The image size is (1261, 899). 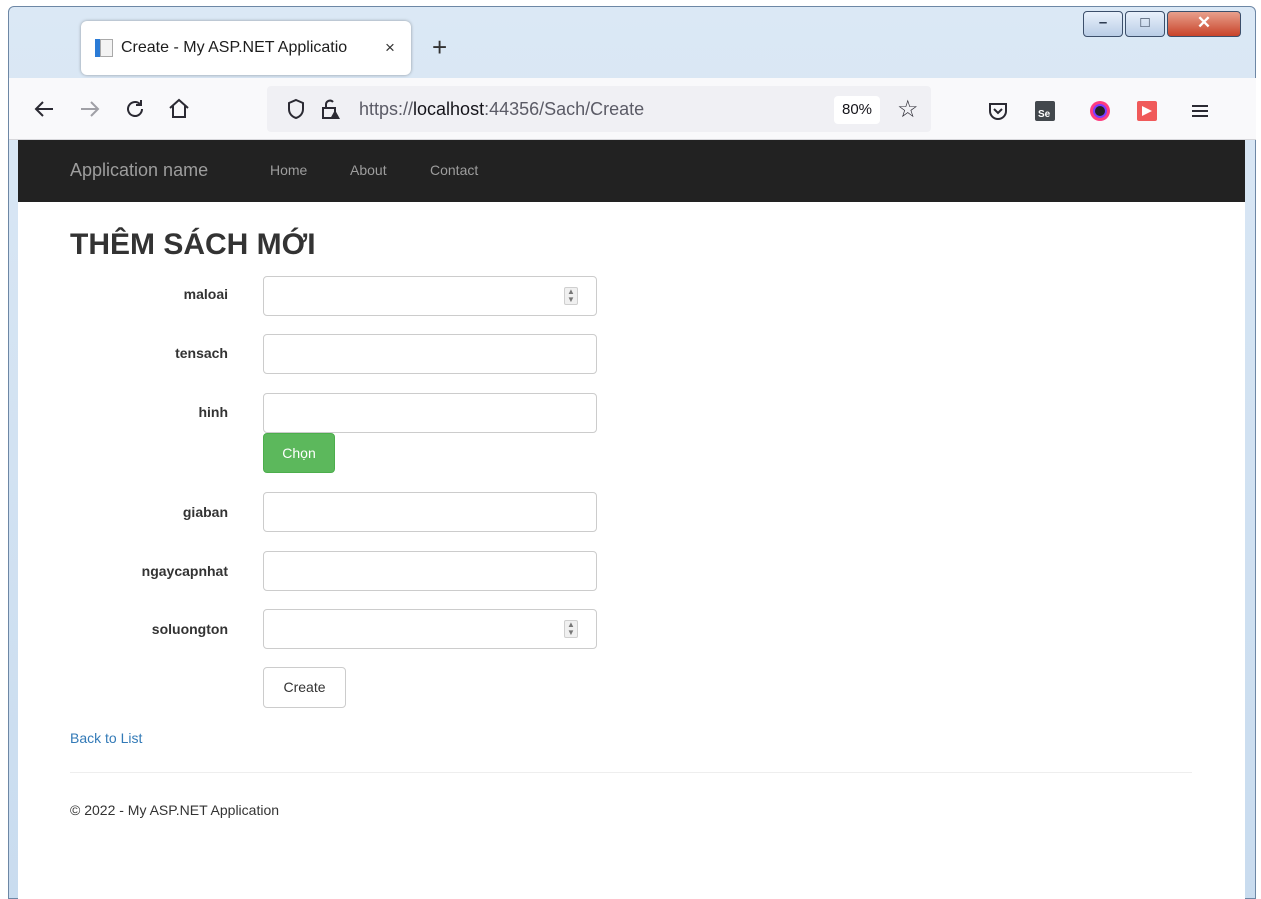 I want to click on url-scheme: https://, so click(x=386, y=109).